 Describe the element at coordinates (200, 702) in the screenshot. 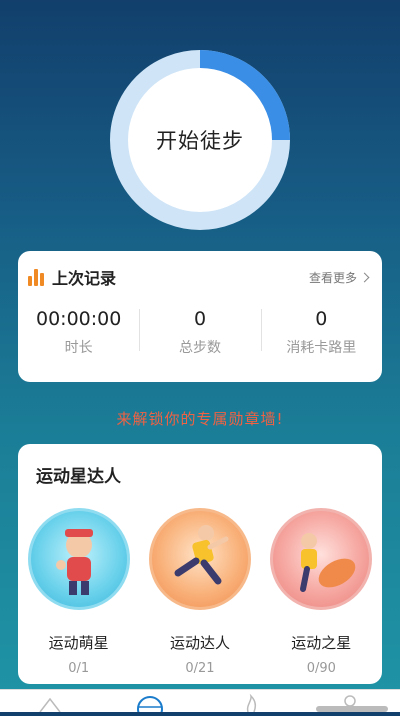

I see `bottom-nav` at that location.